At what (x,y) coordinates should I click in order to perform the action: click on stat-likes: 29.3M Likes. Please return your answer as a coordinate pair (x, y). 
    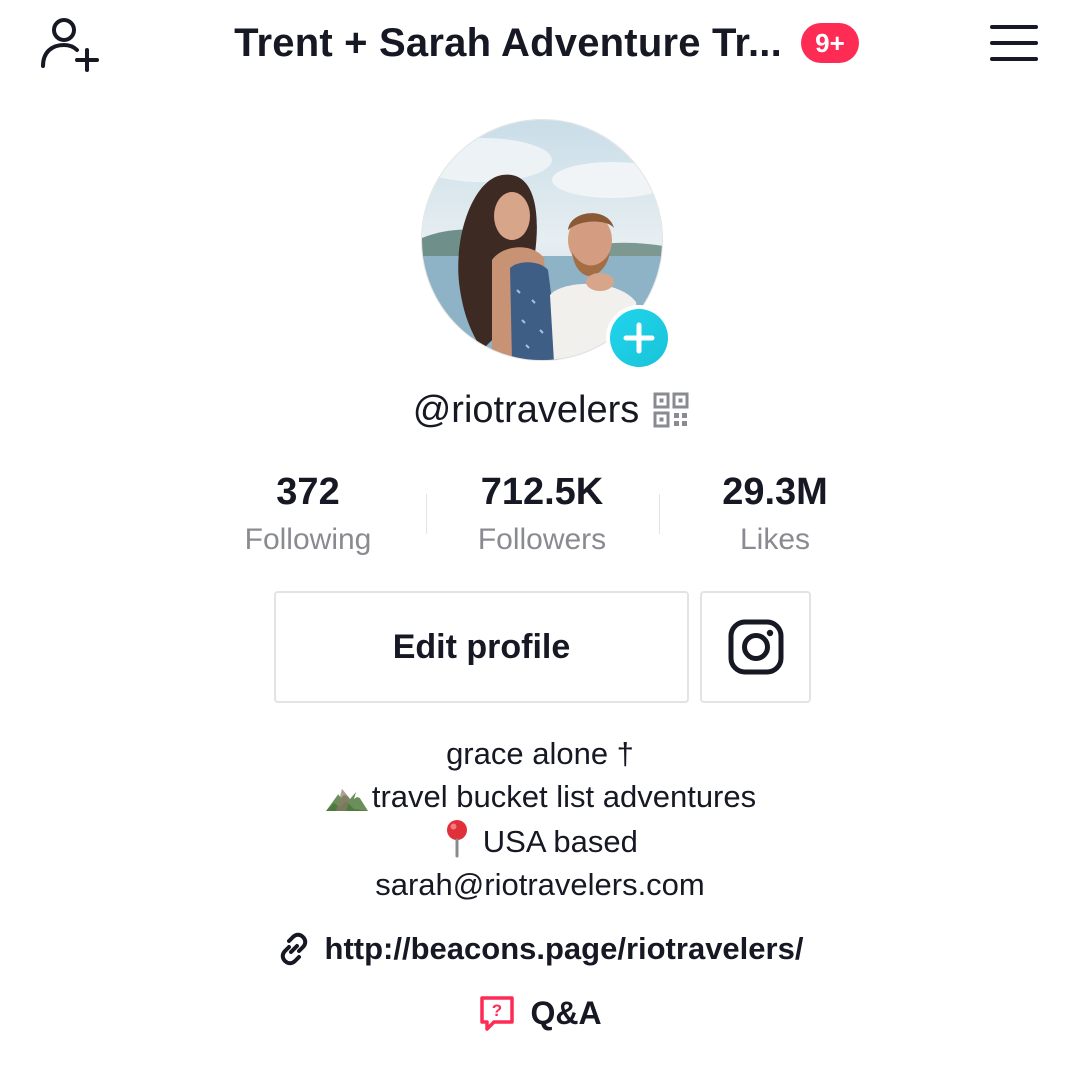
    Looking at the image, I should click on (775, 514).